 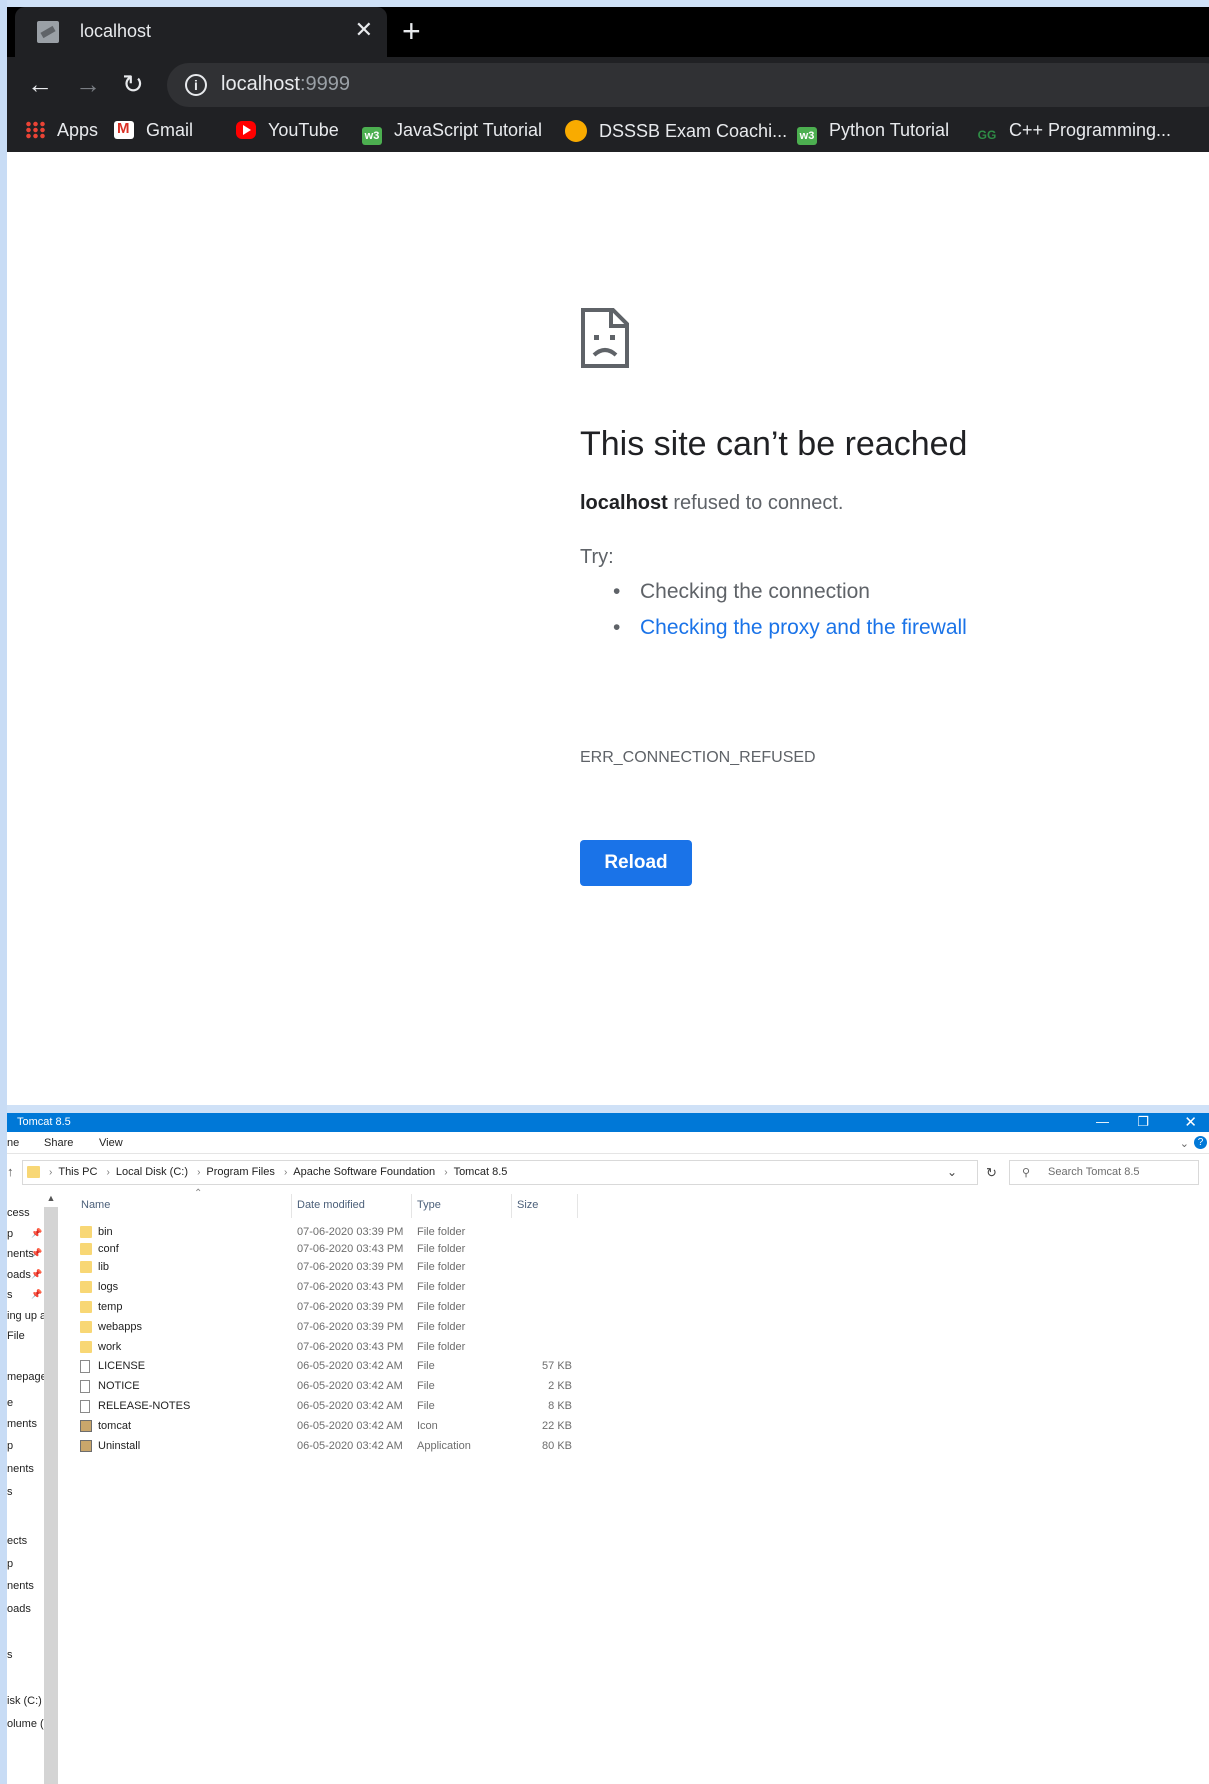 What do you see at coordinates (331, 1205) in the screenshot?
I see `column-header-date: Date modified` at bounding box center [331, 1205].